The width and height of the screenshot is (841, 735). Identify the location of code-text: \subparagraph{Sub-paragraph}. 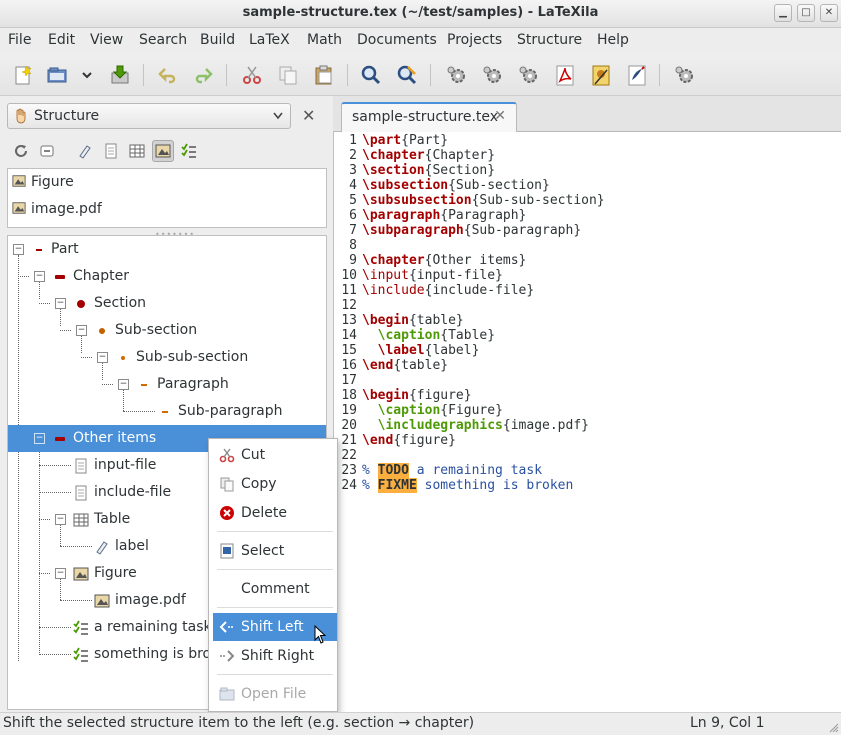
(472, 230).